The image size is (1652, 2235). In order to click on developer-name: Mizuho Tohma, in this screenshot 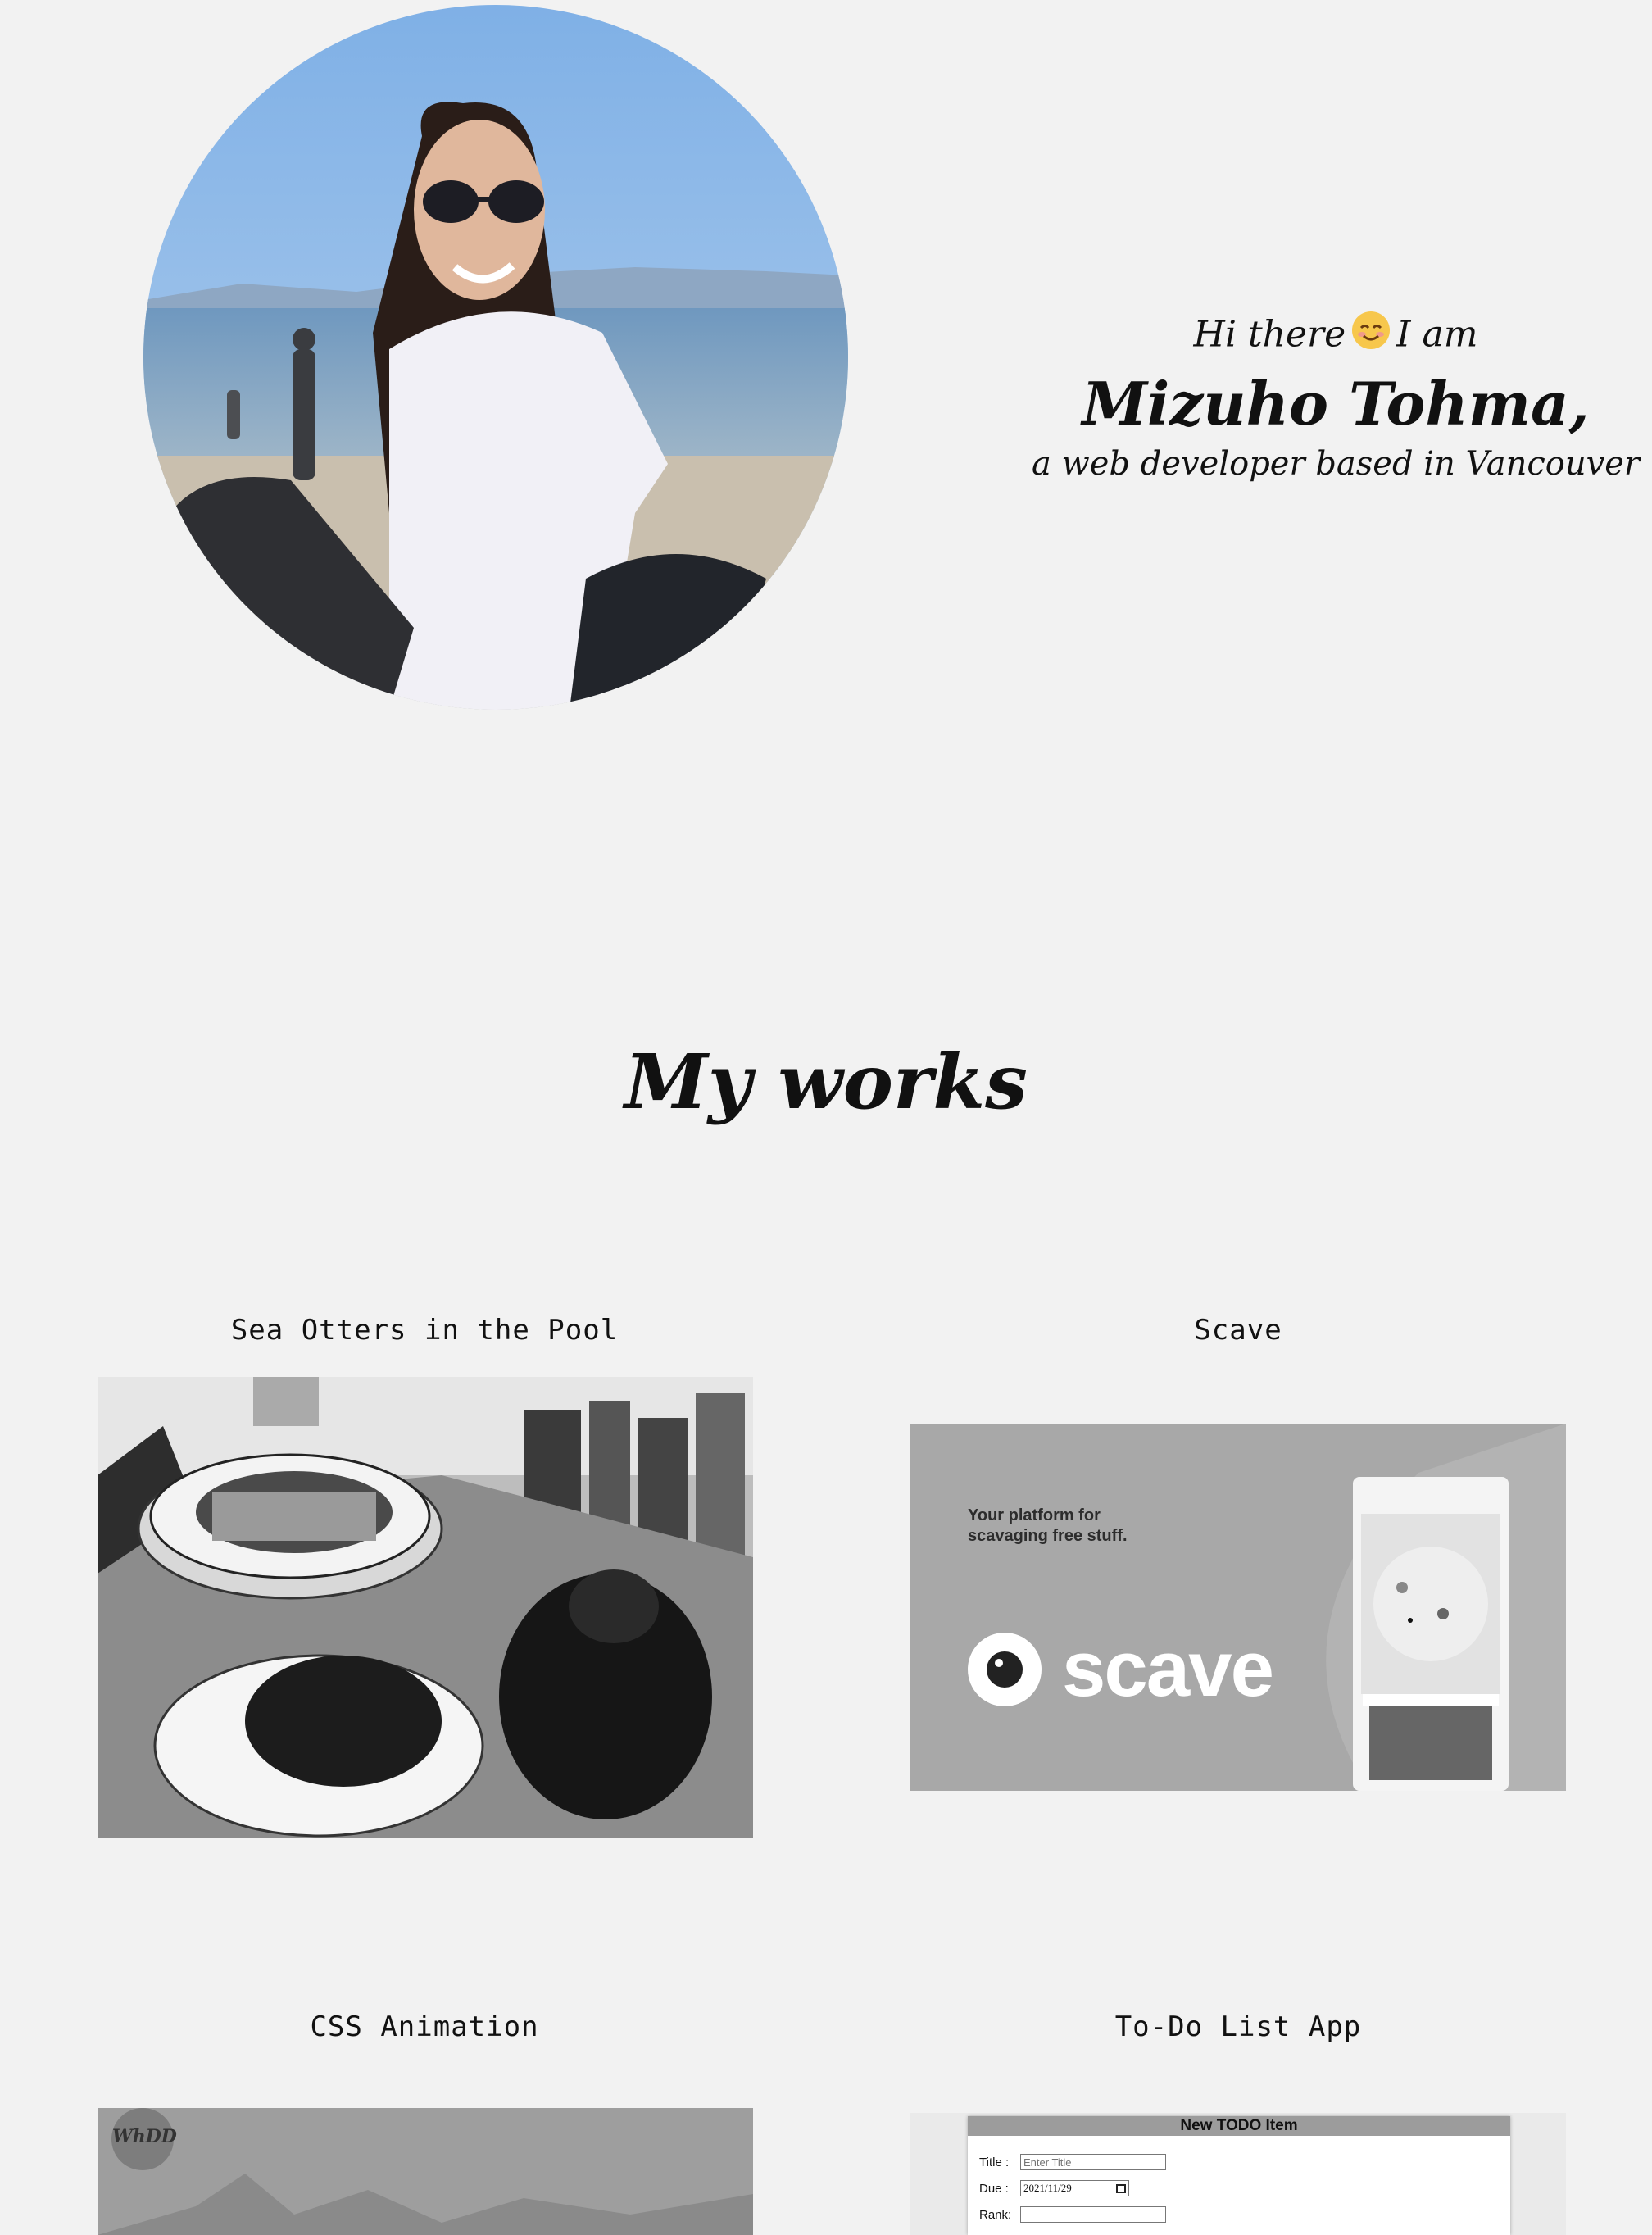, I will do `click(1336, 403)`.